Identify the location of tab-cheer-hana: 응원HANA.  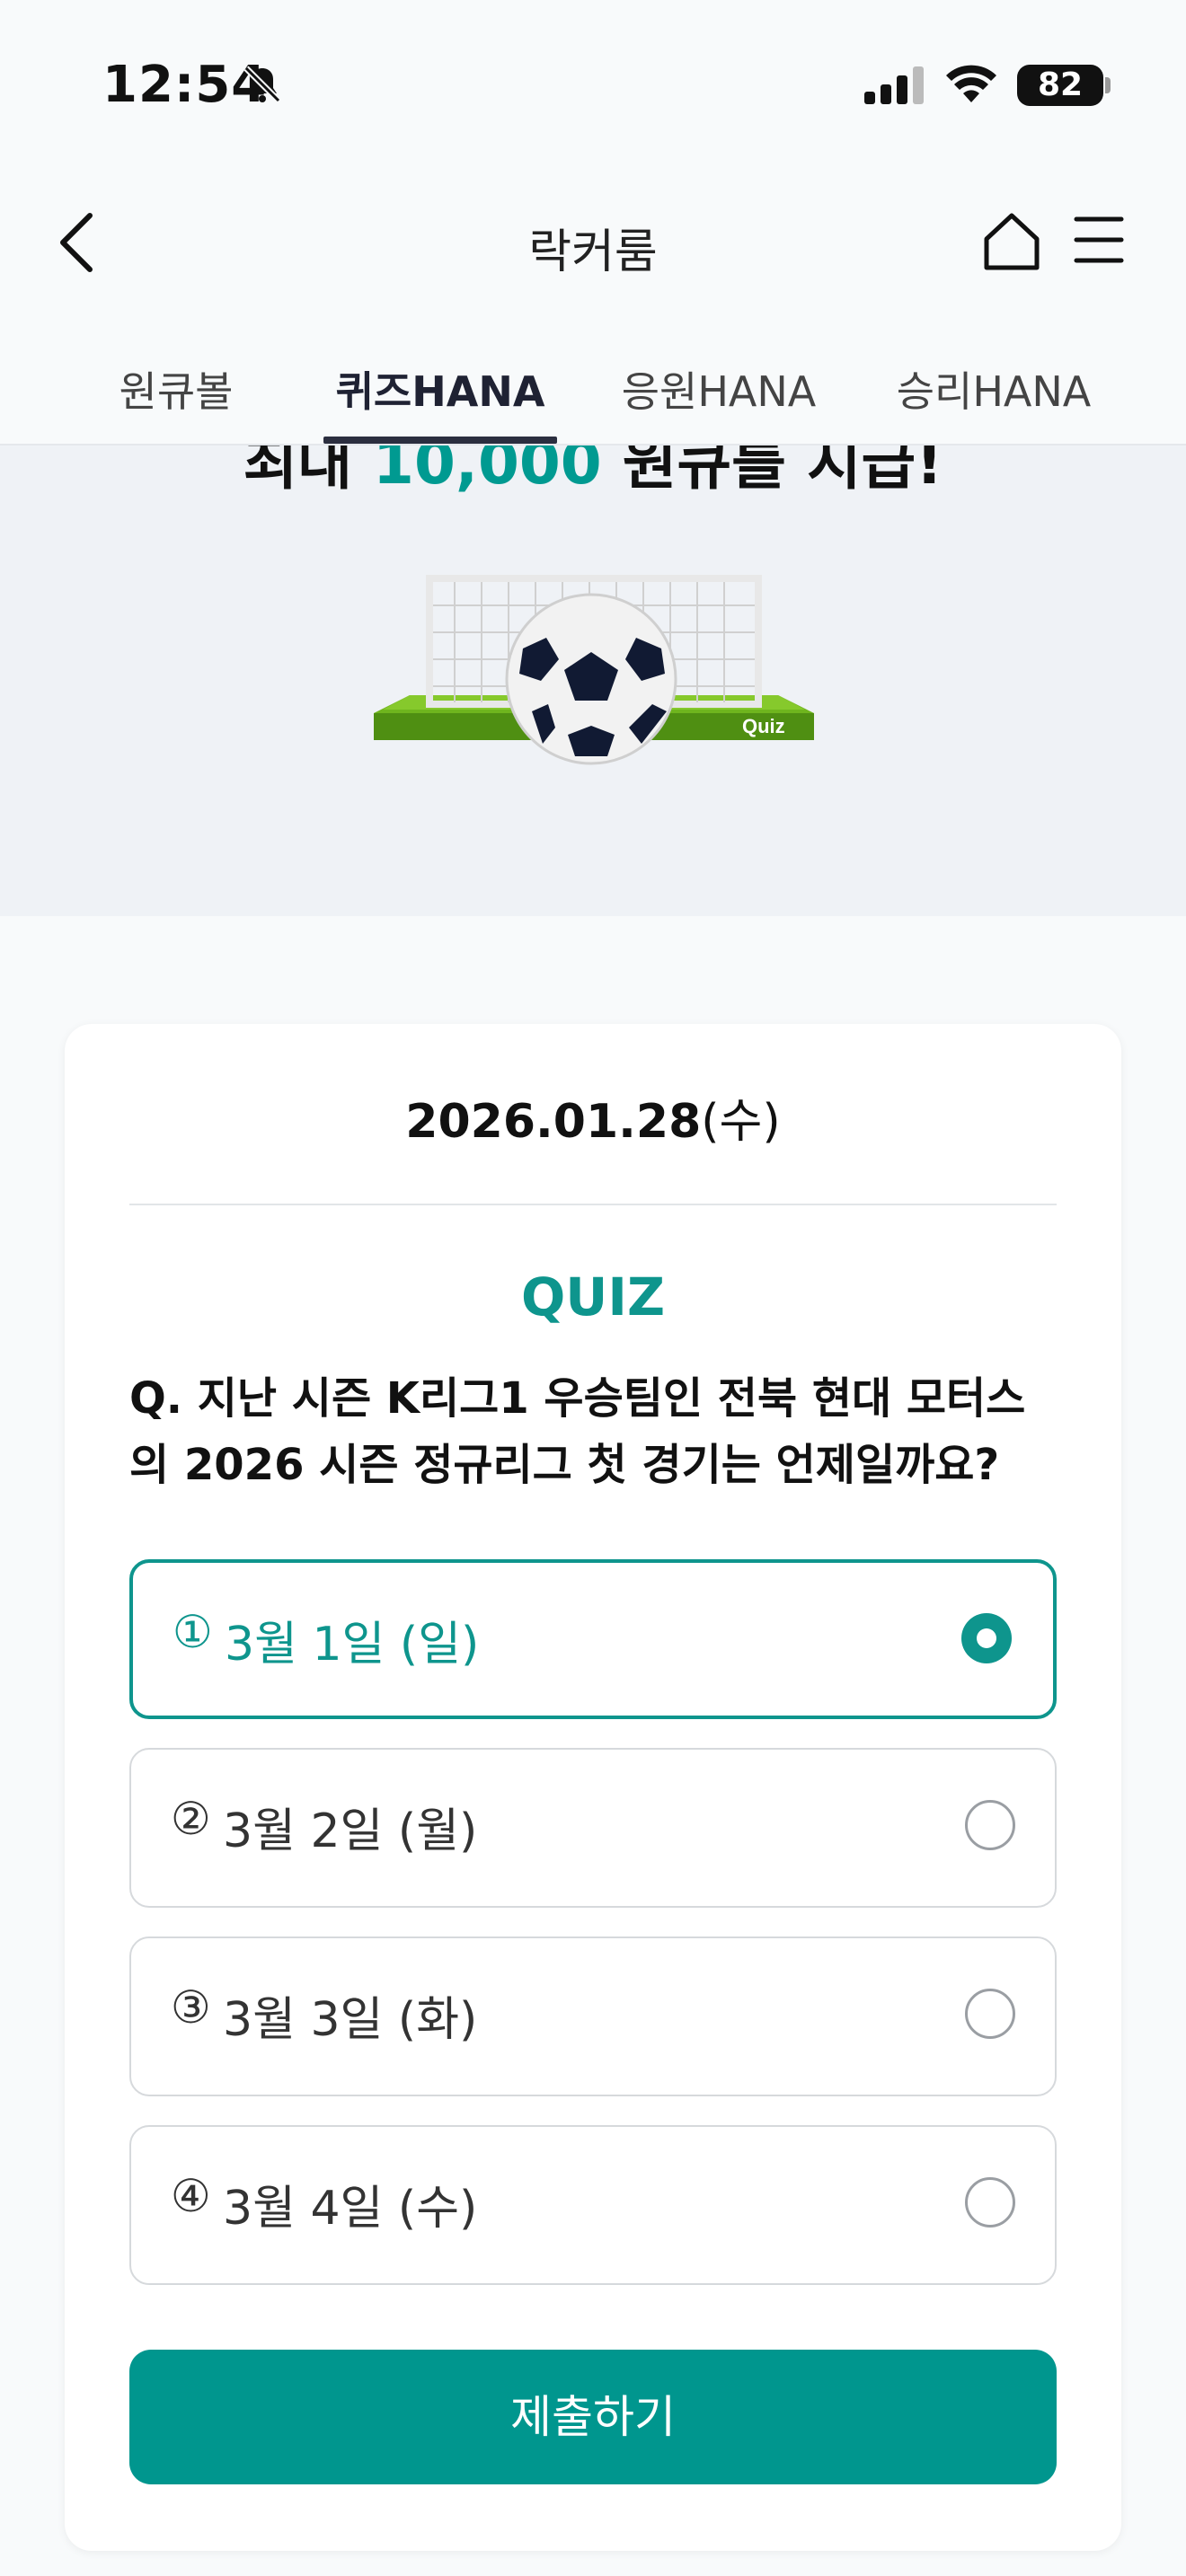
(719, 389).